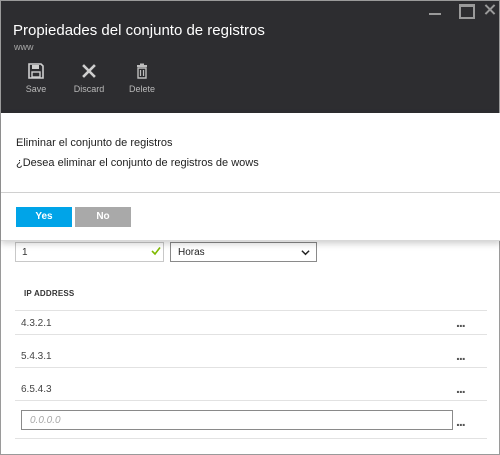  I want to click on discard-button: Discard, so click(89, 83).